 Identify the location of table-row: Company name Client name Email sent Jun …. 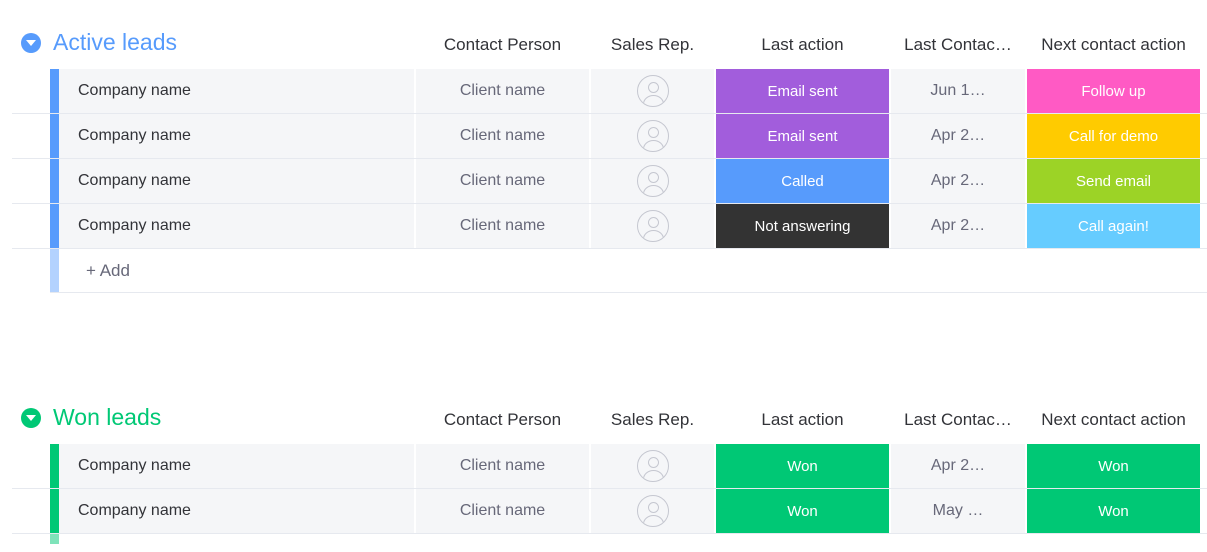
(603, 91).